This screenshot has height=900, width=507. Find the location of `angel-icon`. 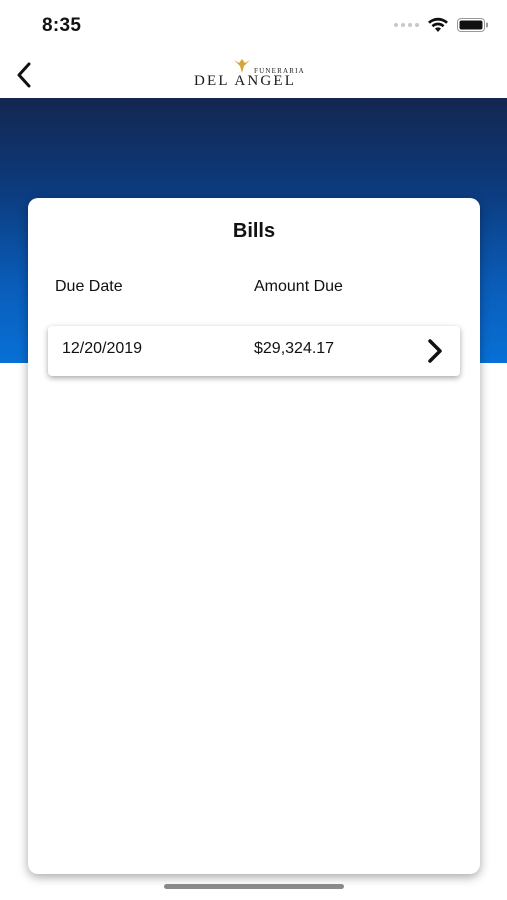

angel-icon is located at coordinates (242, 66).